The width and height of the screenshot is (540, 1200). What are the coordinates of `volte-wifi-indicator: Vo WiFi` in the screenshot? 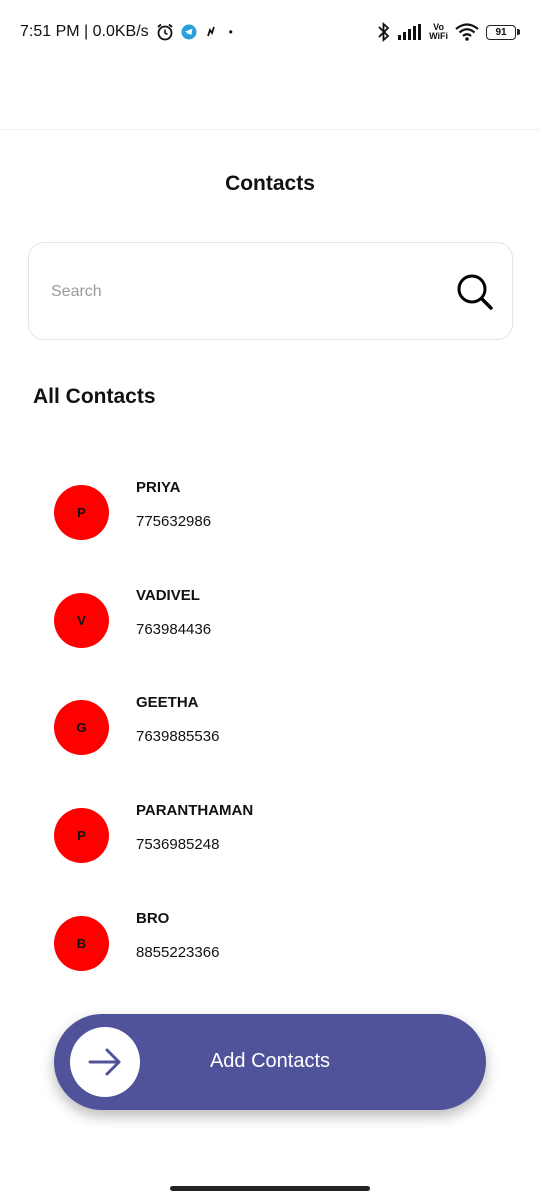 It's located at (438, 32).